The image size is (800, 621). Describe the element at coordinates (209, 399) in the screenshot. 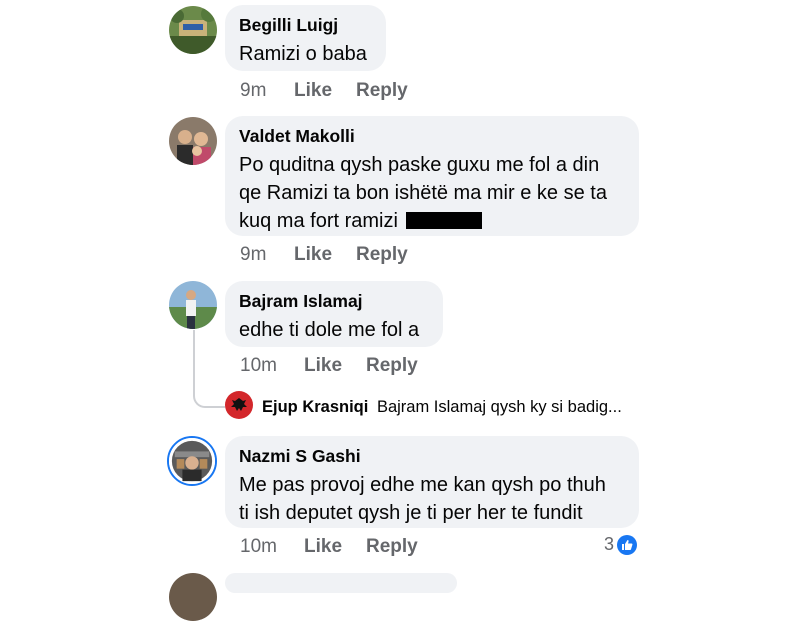

I see `thread-connector-curve` at that location.